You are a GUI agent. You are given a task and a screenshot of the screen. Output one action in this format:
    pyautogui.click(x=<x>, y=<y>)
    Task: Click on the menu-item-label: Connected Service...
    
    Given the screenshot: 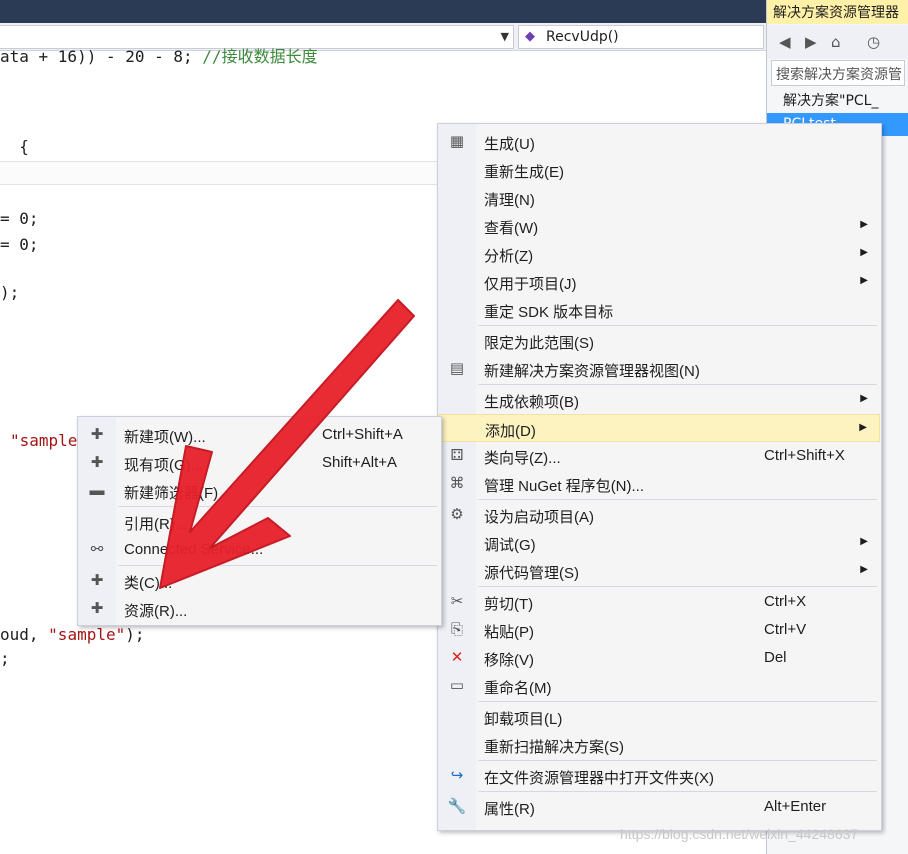 What is the action you would take?
    pyautogui.click(x=194, y=549)
    